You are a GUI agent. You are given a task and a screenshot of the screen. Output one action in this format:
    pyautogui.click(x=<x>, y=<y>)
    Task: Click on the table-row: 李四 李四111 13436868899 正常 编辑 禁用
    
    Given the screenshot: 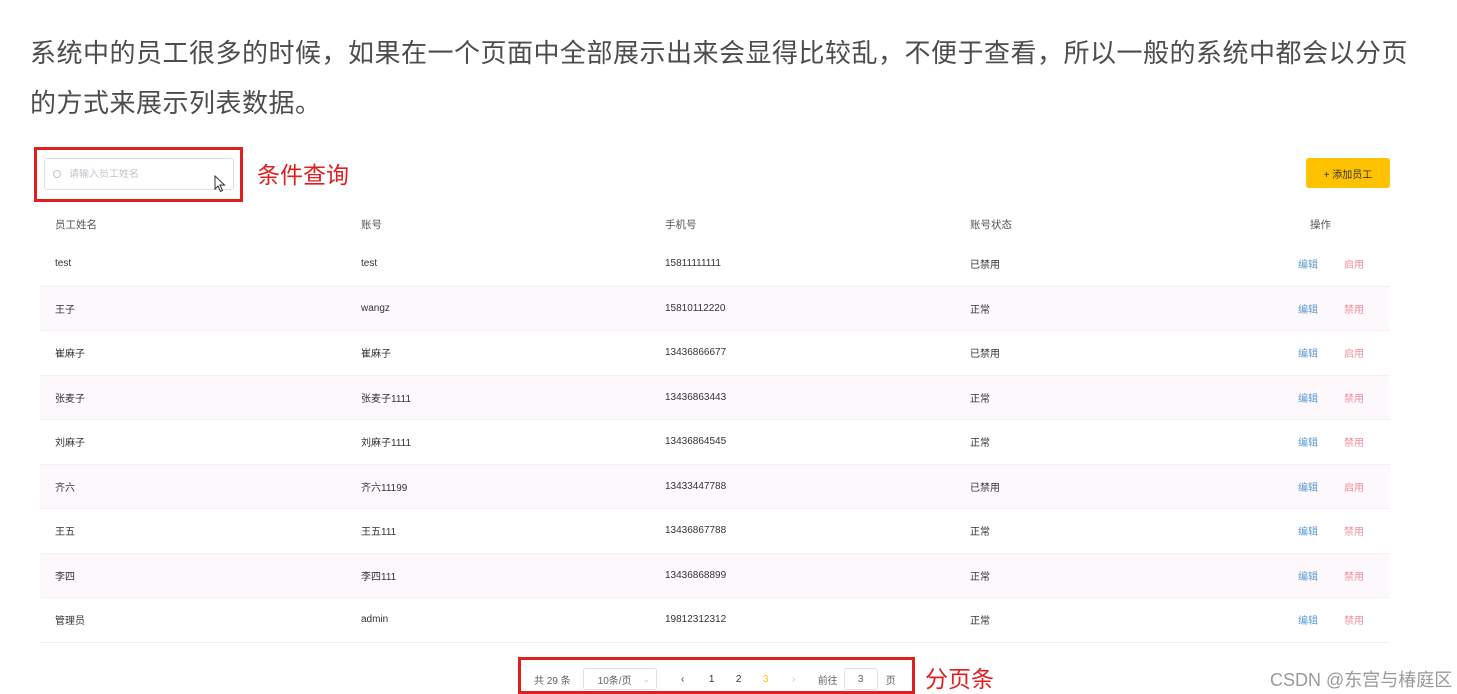 What is the action you would take?
    pyautogui.click(x=715, y=575)
    